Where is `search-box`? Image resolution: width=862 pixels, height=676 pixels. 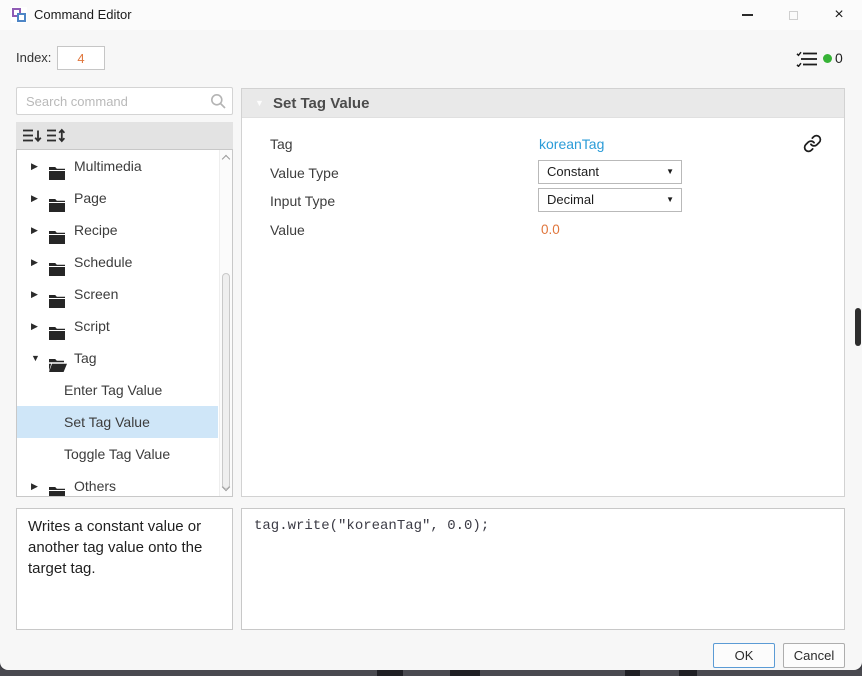
search-box is located at coordinates (124, 101).